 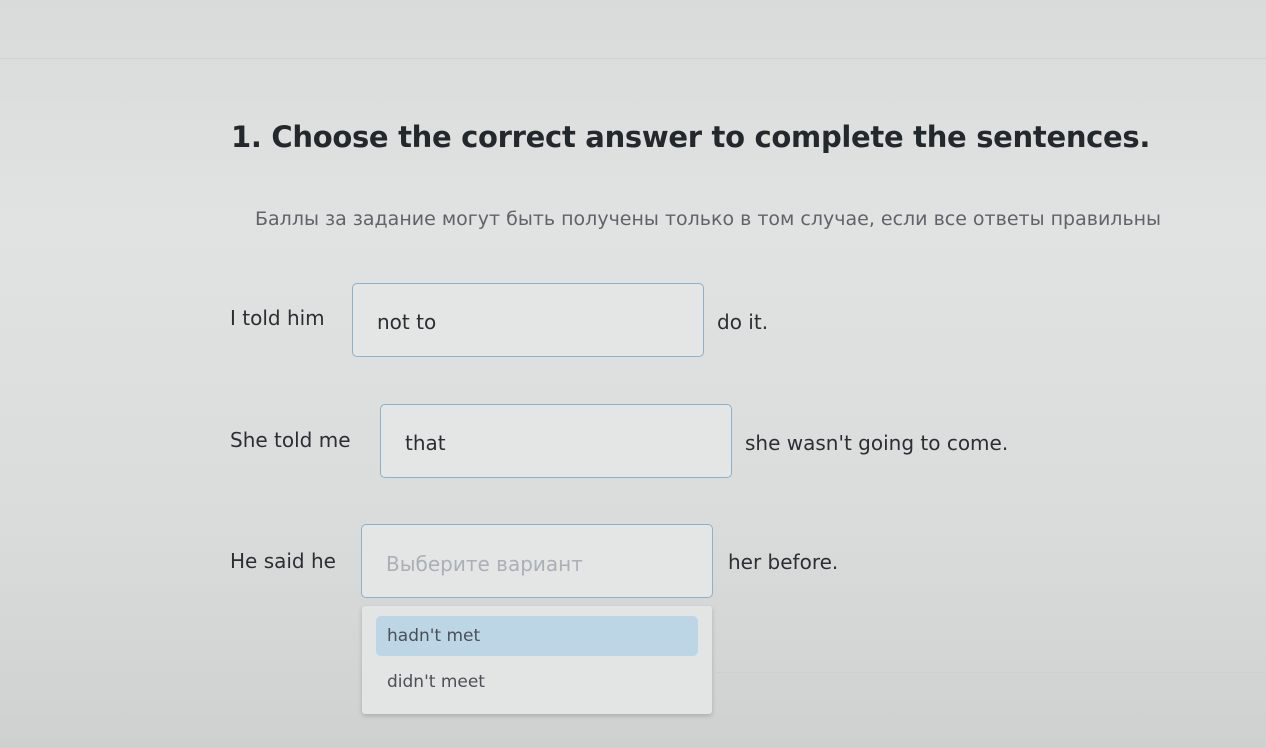 I want to click on sentence-2-before: She told me, so click(x=290, y=440).